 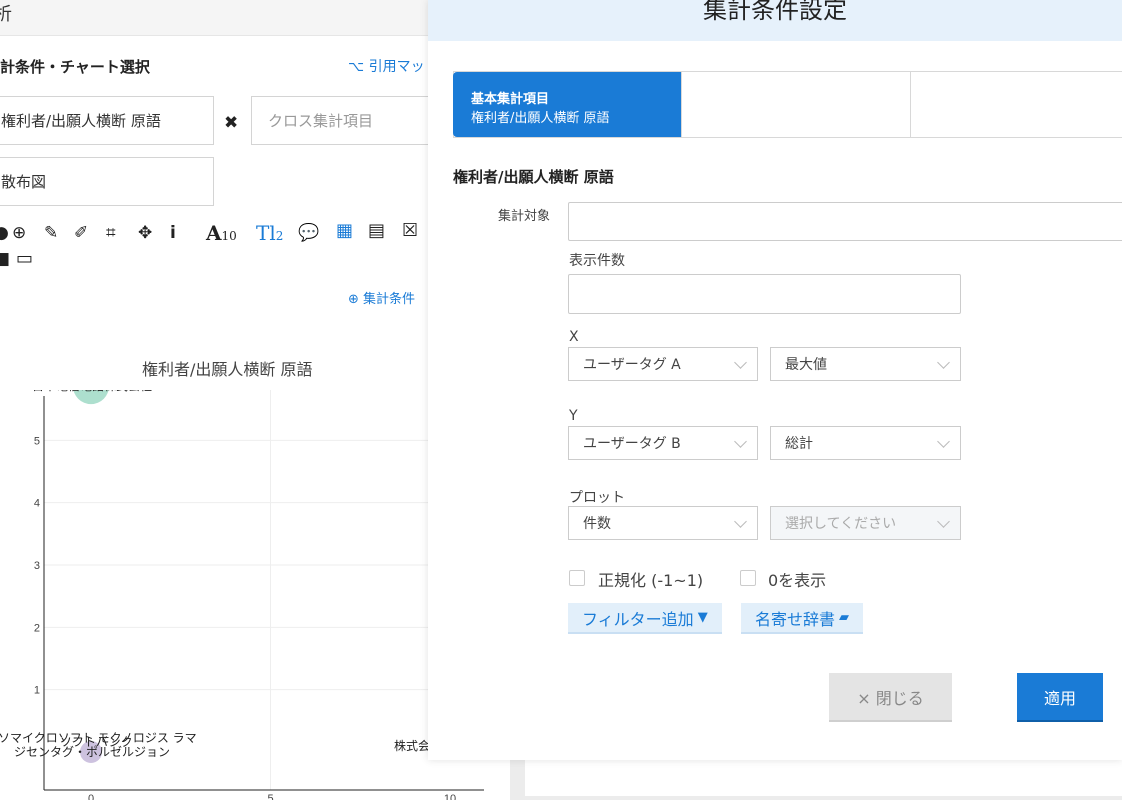 I want to click on count-label: 表示件数, so click(x=597, y=260).